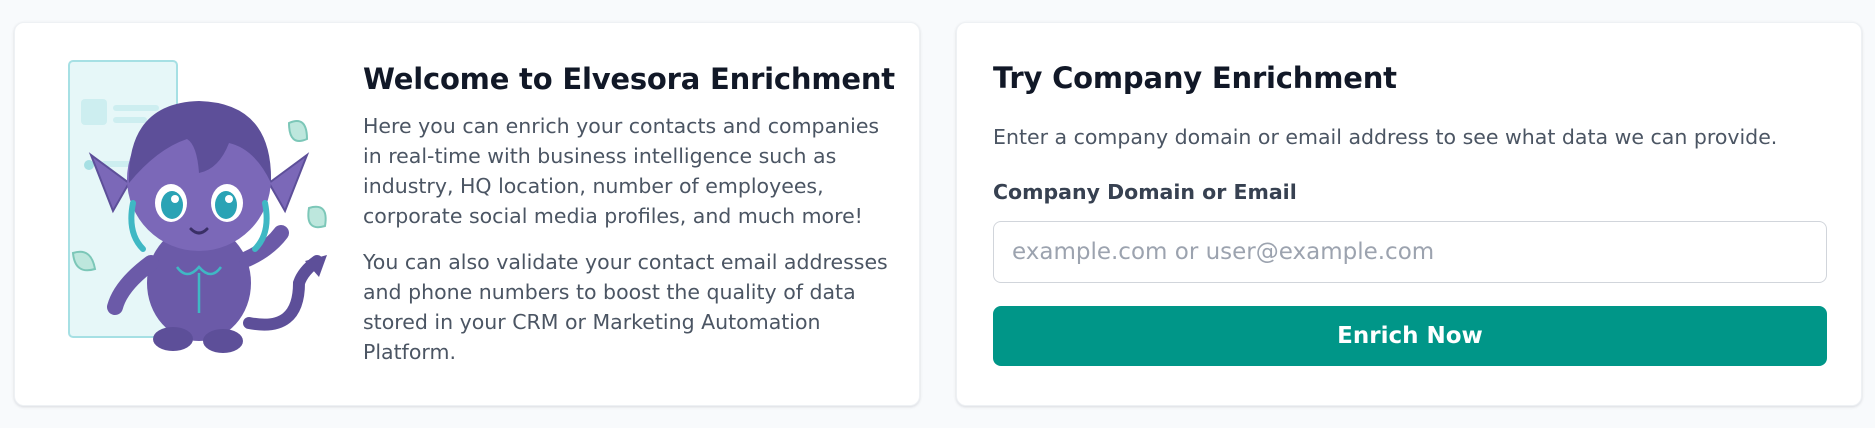 The width and height of the screenshot is (1875, 428). What do you see at coordinates (1195, 78) in the screenshot?
I see `enrichment-title: Try Company Enrichment` at bounding box center [1195, 78].